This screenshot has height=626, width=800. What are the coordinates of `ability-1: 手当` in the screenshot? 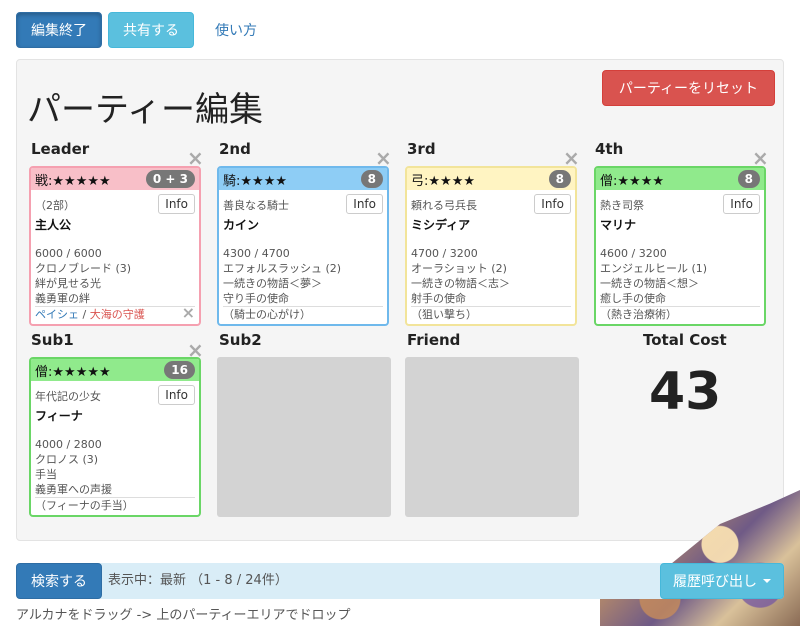 It's located at (46, 474).